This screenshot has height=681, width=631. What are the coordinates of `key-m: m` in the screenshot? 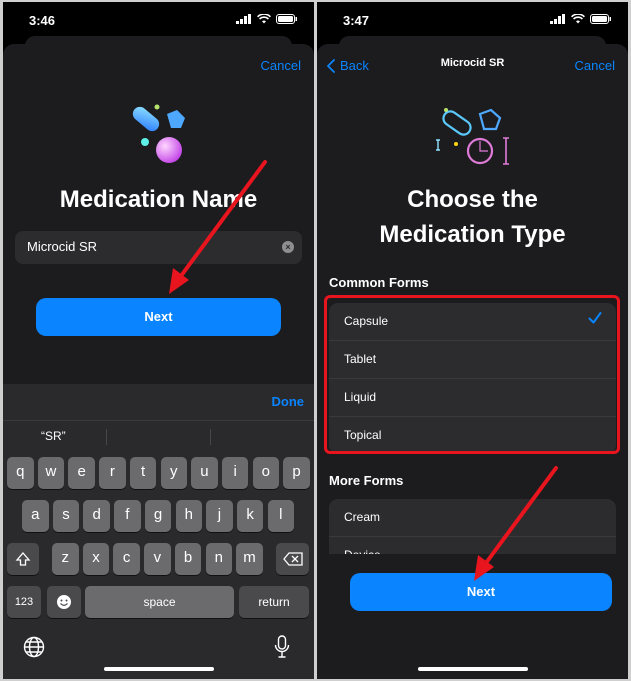 It's located at (249, 559).